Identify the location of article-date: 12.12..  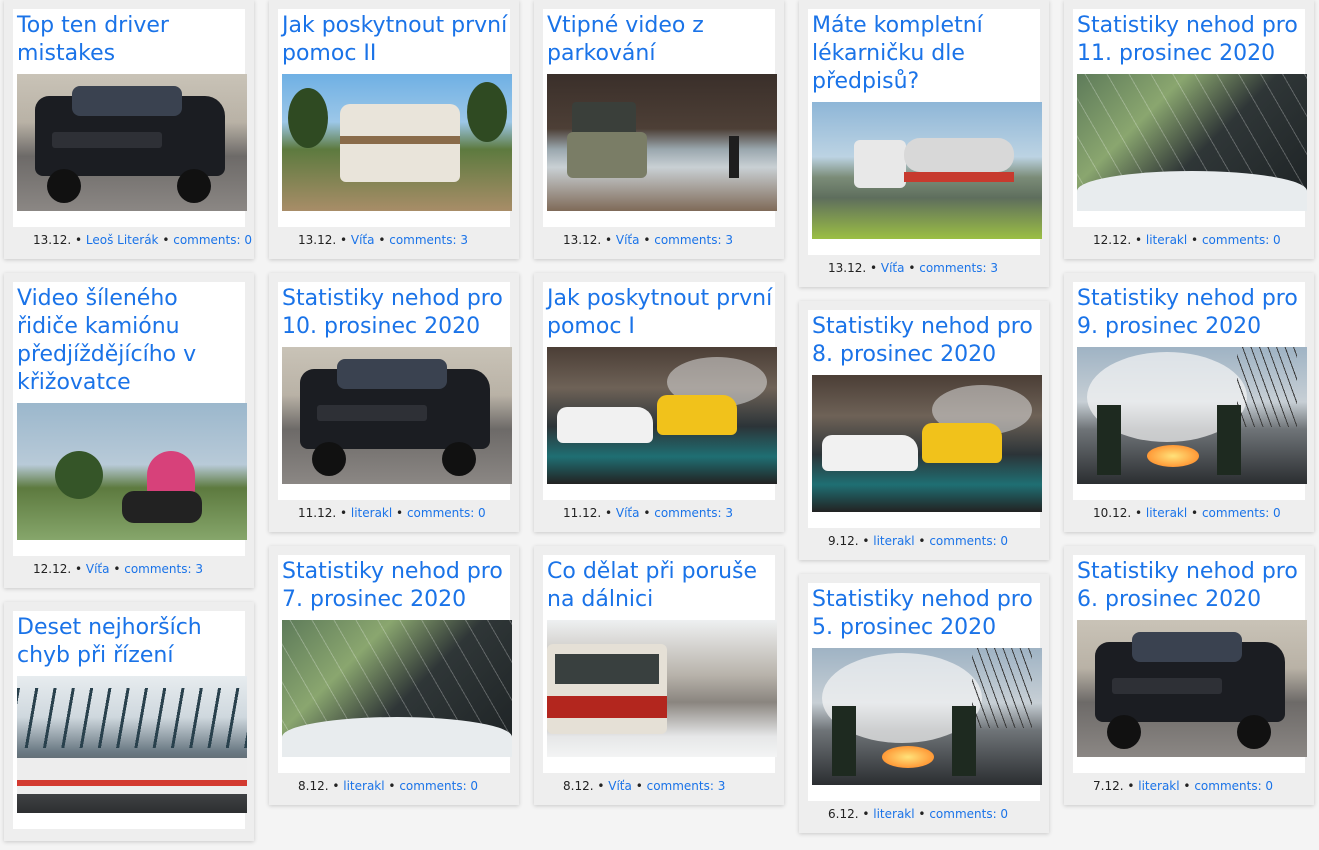
(1112, 240).